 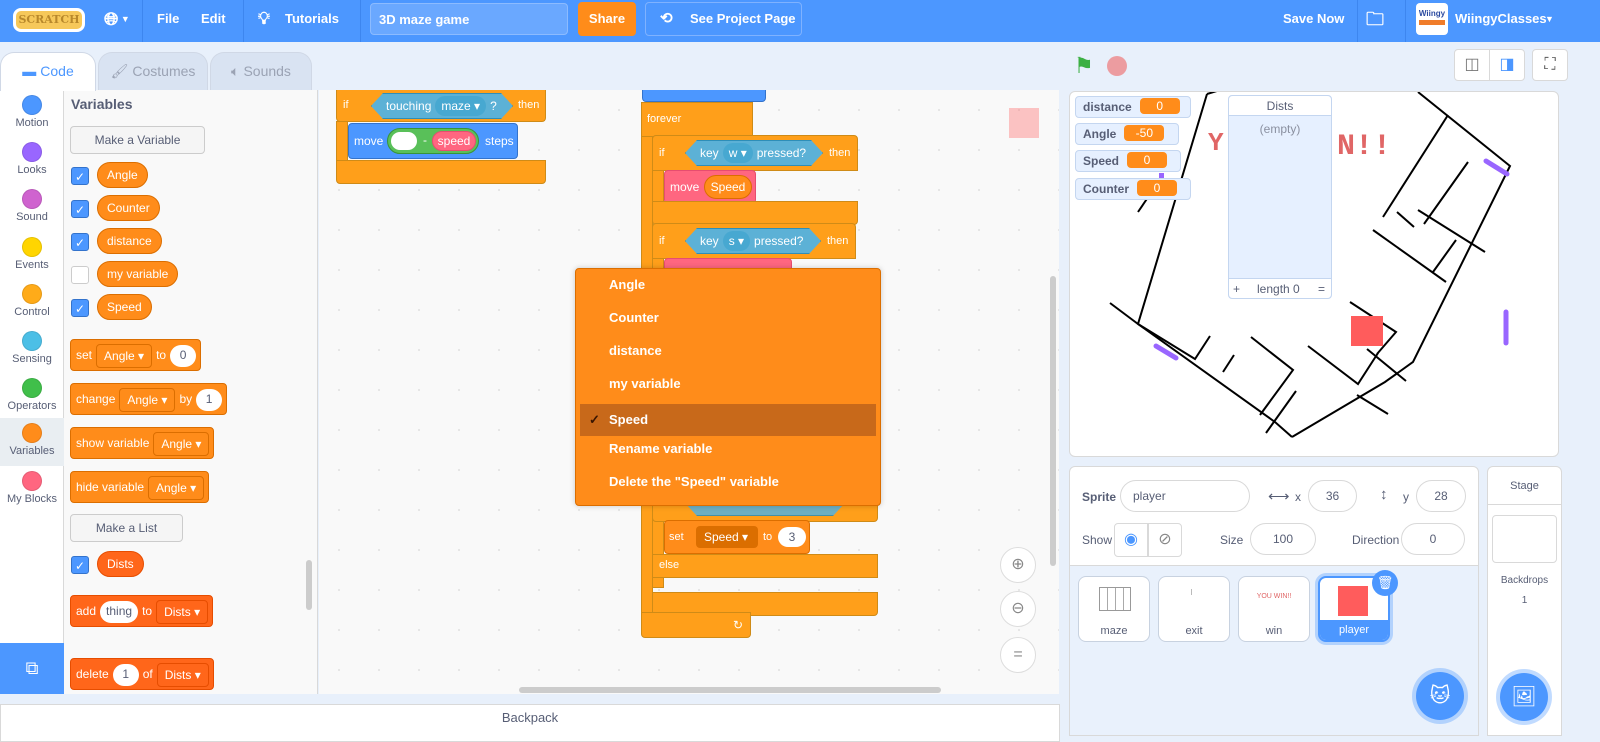 I want to click on show-variable-block: show variable Angle ▾, so click(x=142, y=443).